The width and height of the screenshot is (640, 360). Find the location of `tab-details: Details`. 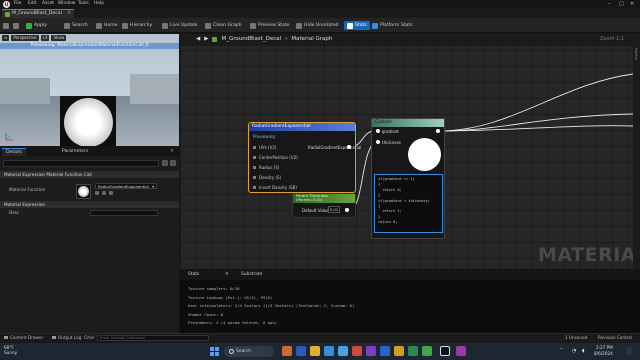

tab-details: Details is located at coordinates (14, 152).